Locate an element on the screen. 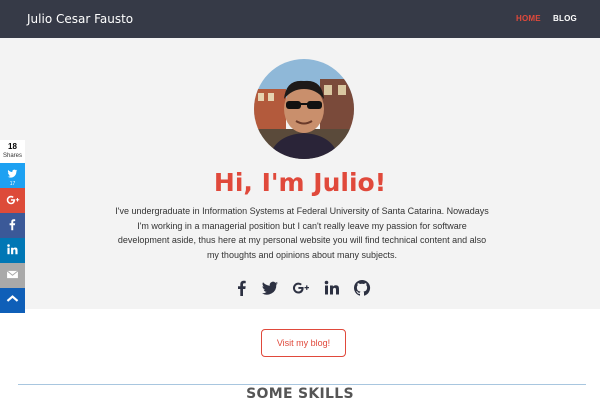 This screenshot has width=600, height=400. hero-headline: Hi, I'm Julio! is located at coordinates (300, 182).